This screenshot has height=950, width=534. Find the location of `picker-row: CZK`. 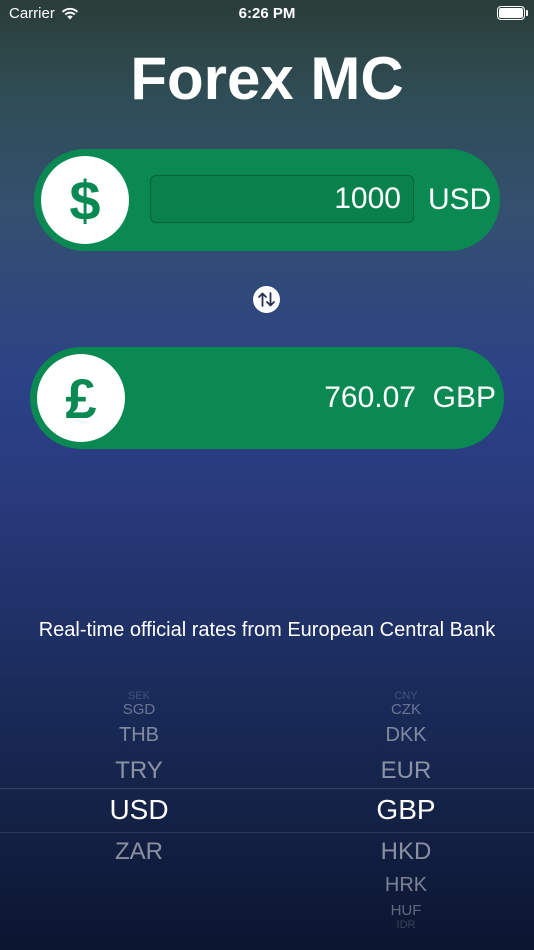

picker-row: CZK is located at coordinates (406, 709).